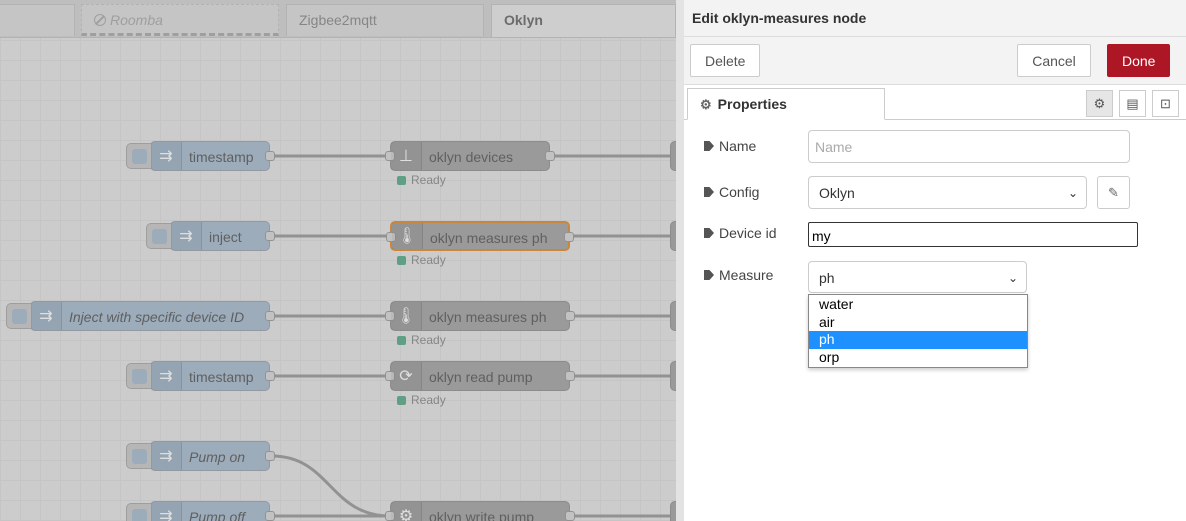 The width and height of the screenshot is (1186, 521). I want to click on tab-label: Properties, so click(752, 104).